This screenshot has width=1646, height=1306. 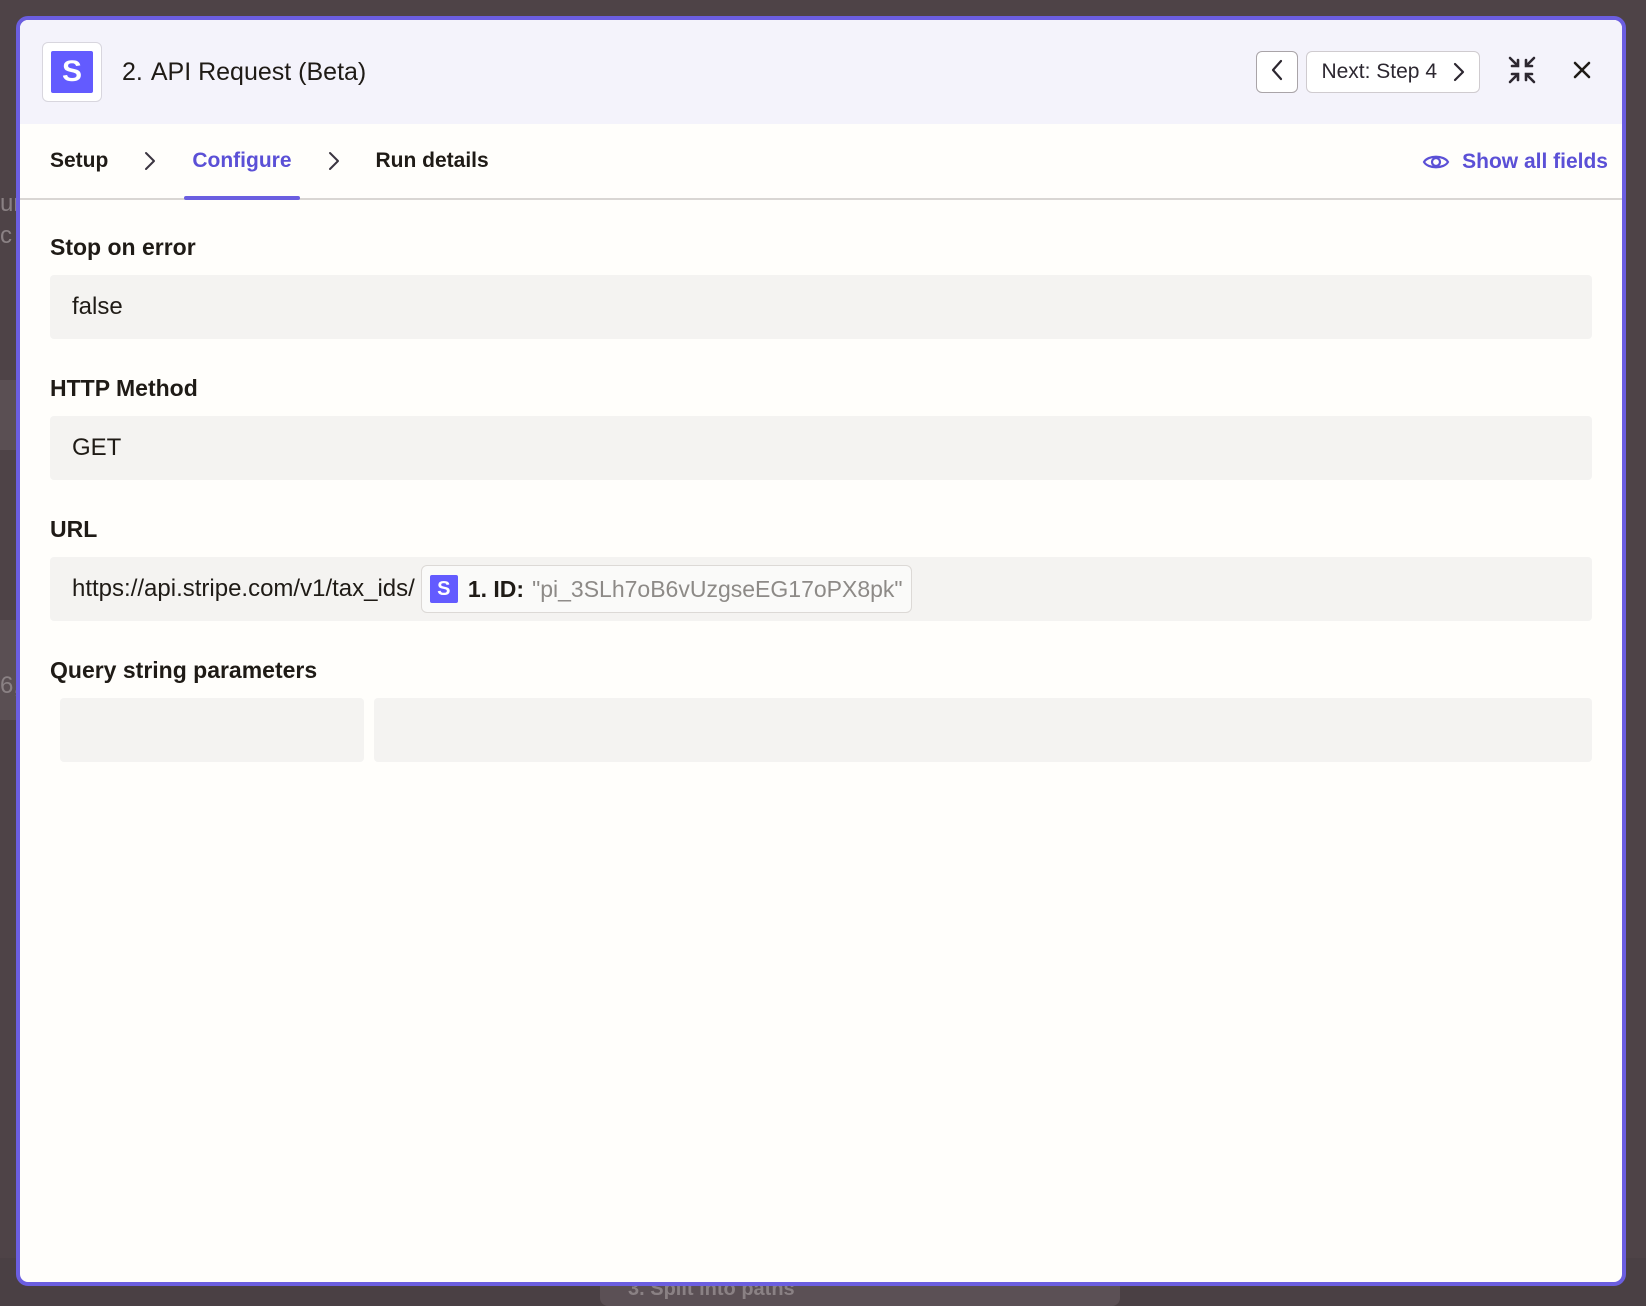 I want to click on step-number: 2., so click(x=132, y=71).